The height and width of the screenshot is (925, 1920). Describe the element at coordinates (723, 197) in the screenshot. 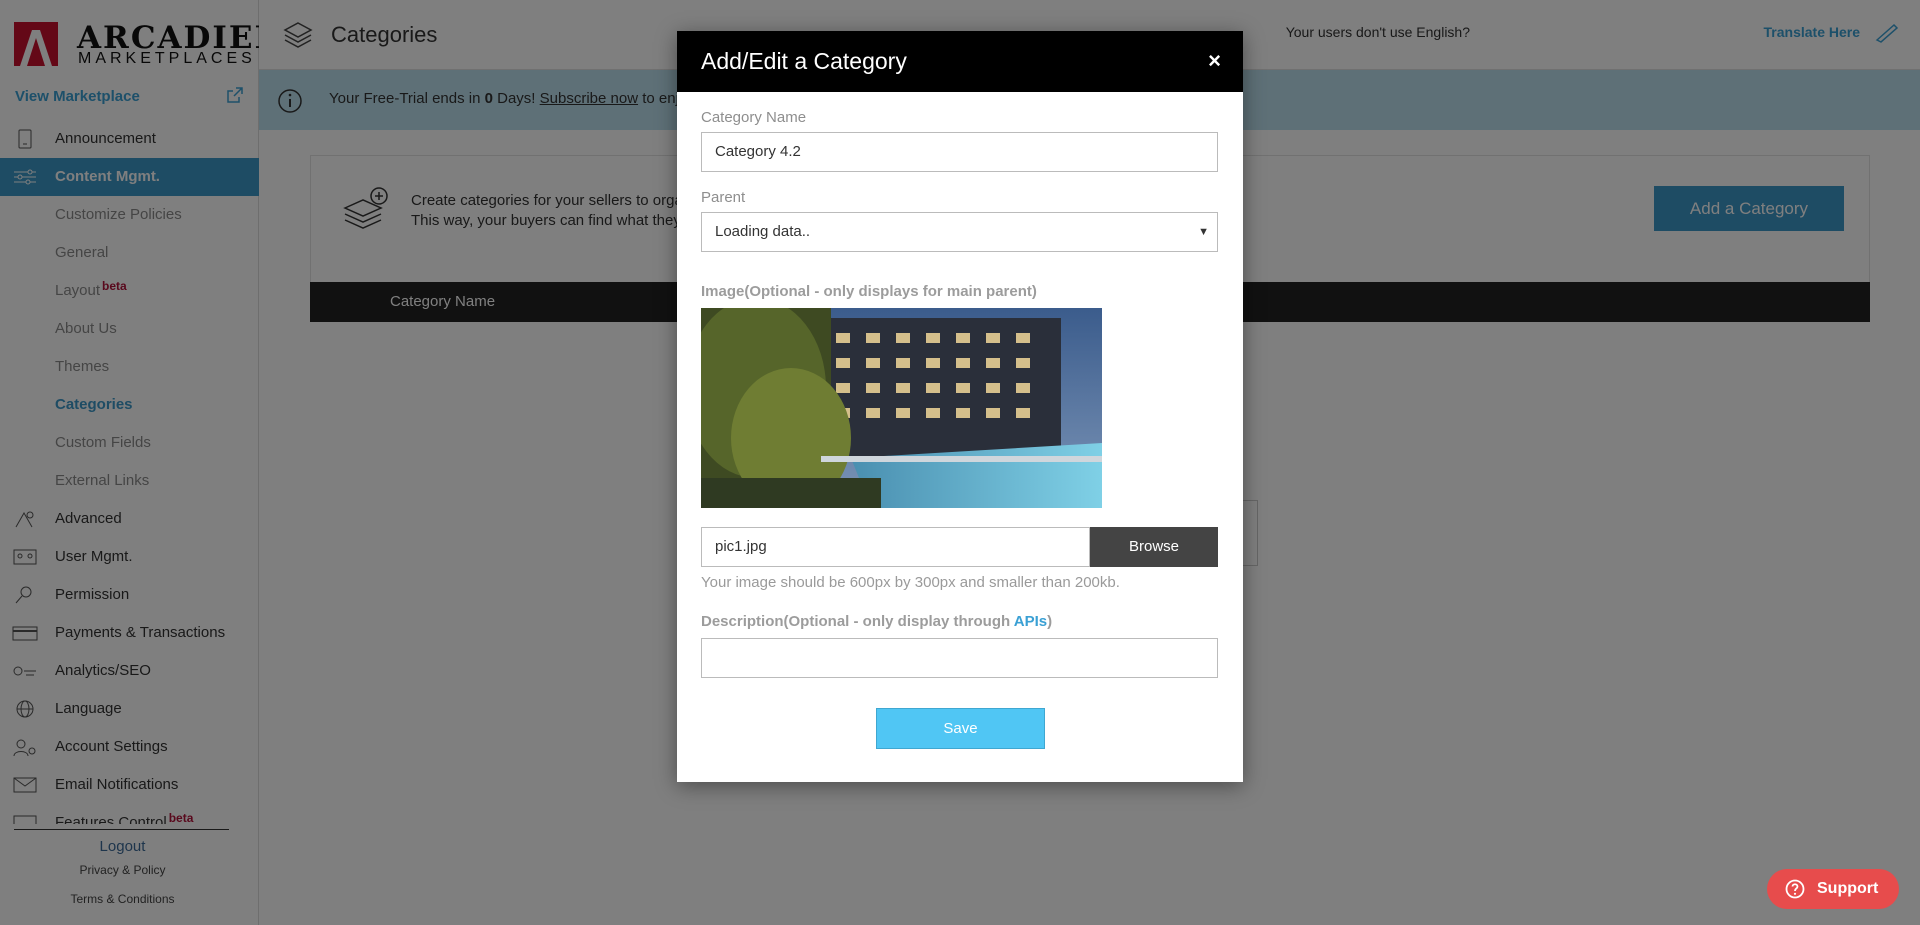

I see `parent-label: Parent` at that location.